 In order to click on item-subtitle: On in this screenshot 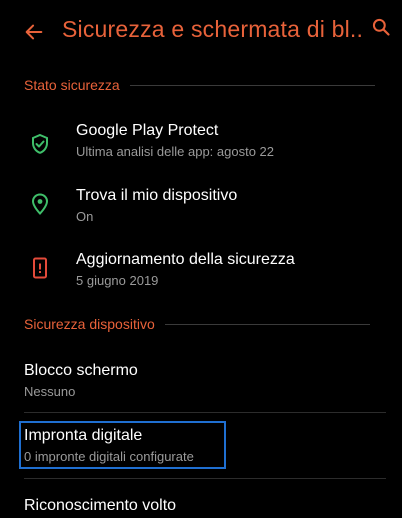, I will do `click(85, 216)`.